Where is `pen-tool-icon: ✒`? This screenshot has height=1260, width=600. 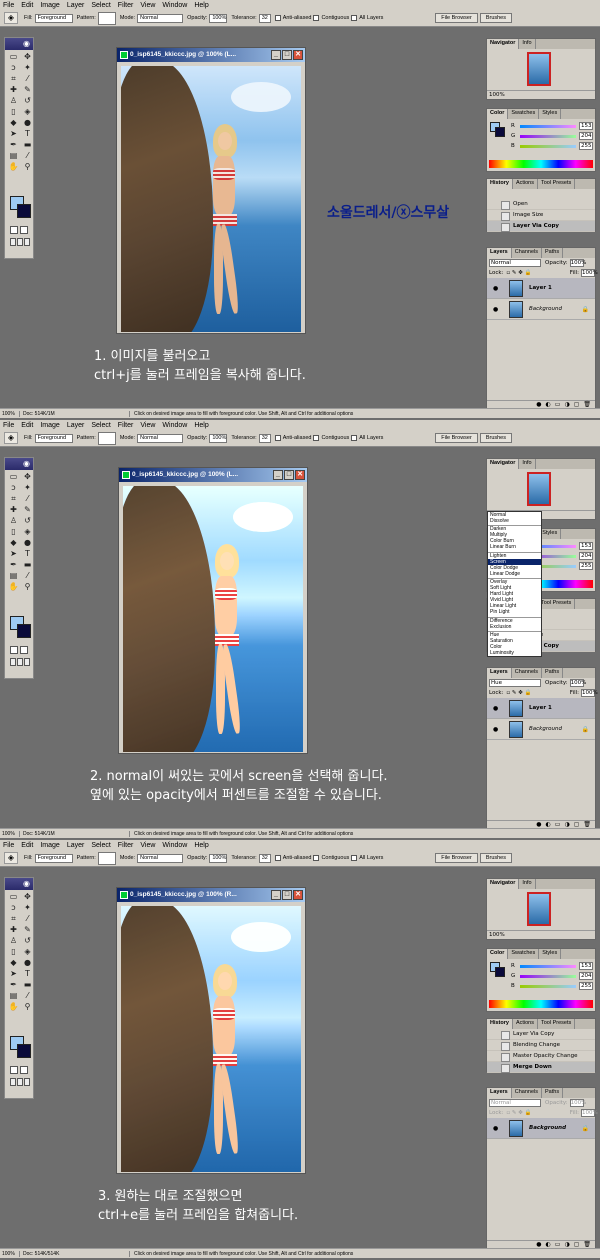 pen-tool-icon: ✒ is located at coordinates (13, 145).